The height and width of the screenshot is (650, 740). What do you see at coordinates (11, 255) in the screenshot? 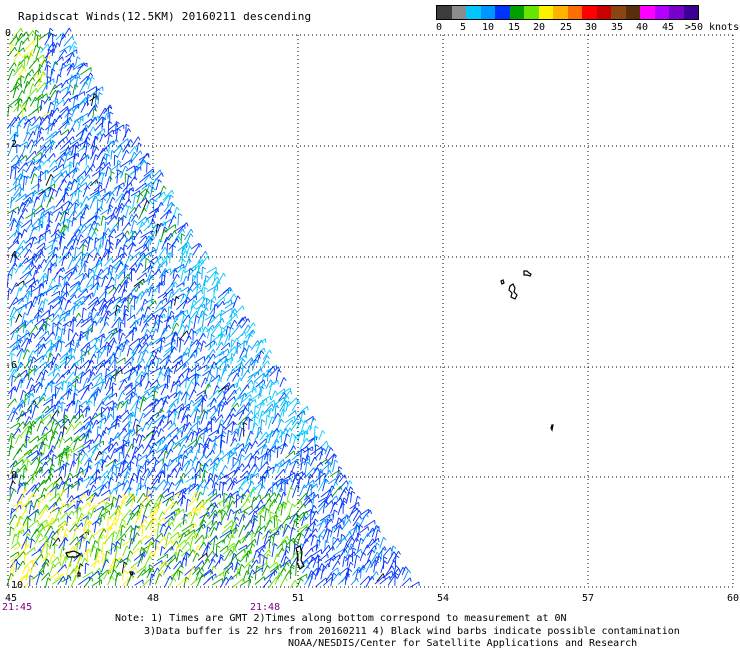
I see `lat-label: -4` at bounding box center [11, 255].